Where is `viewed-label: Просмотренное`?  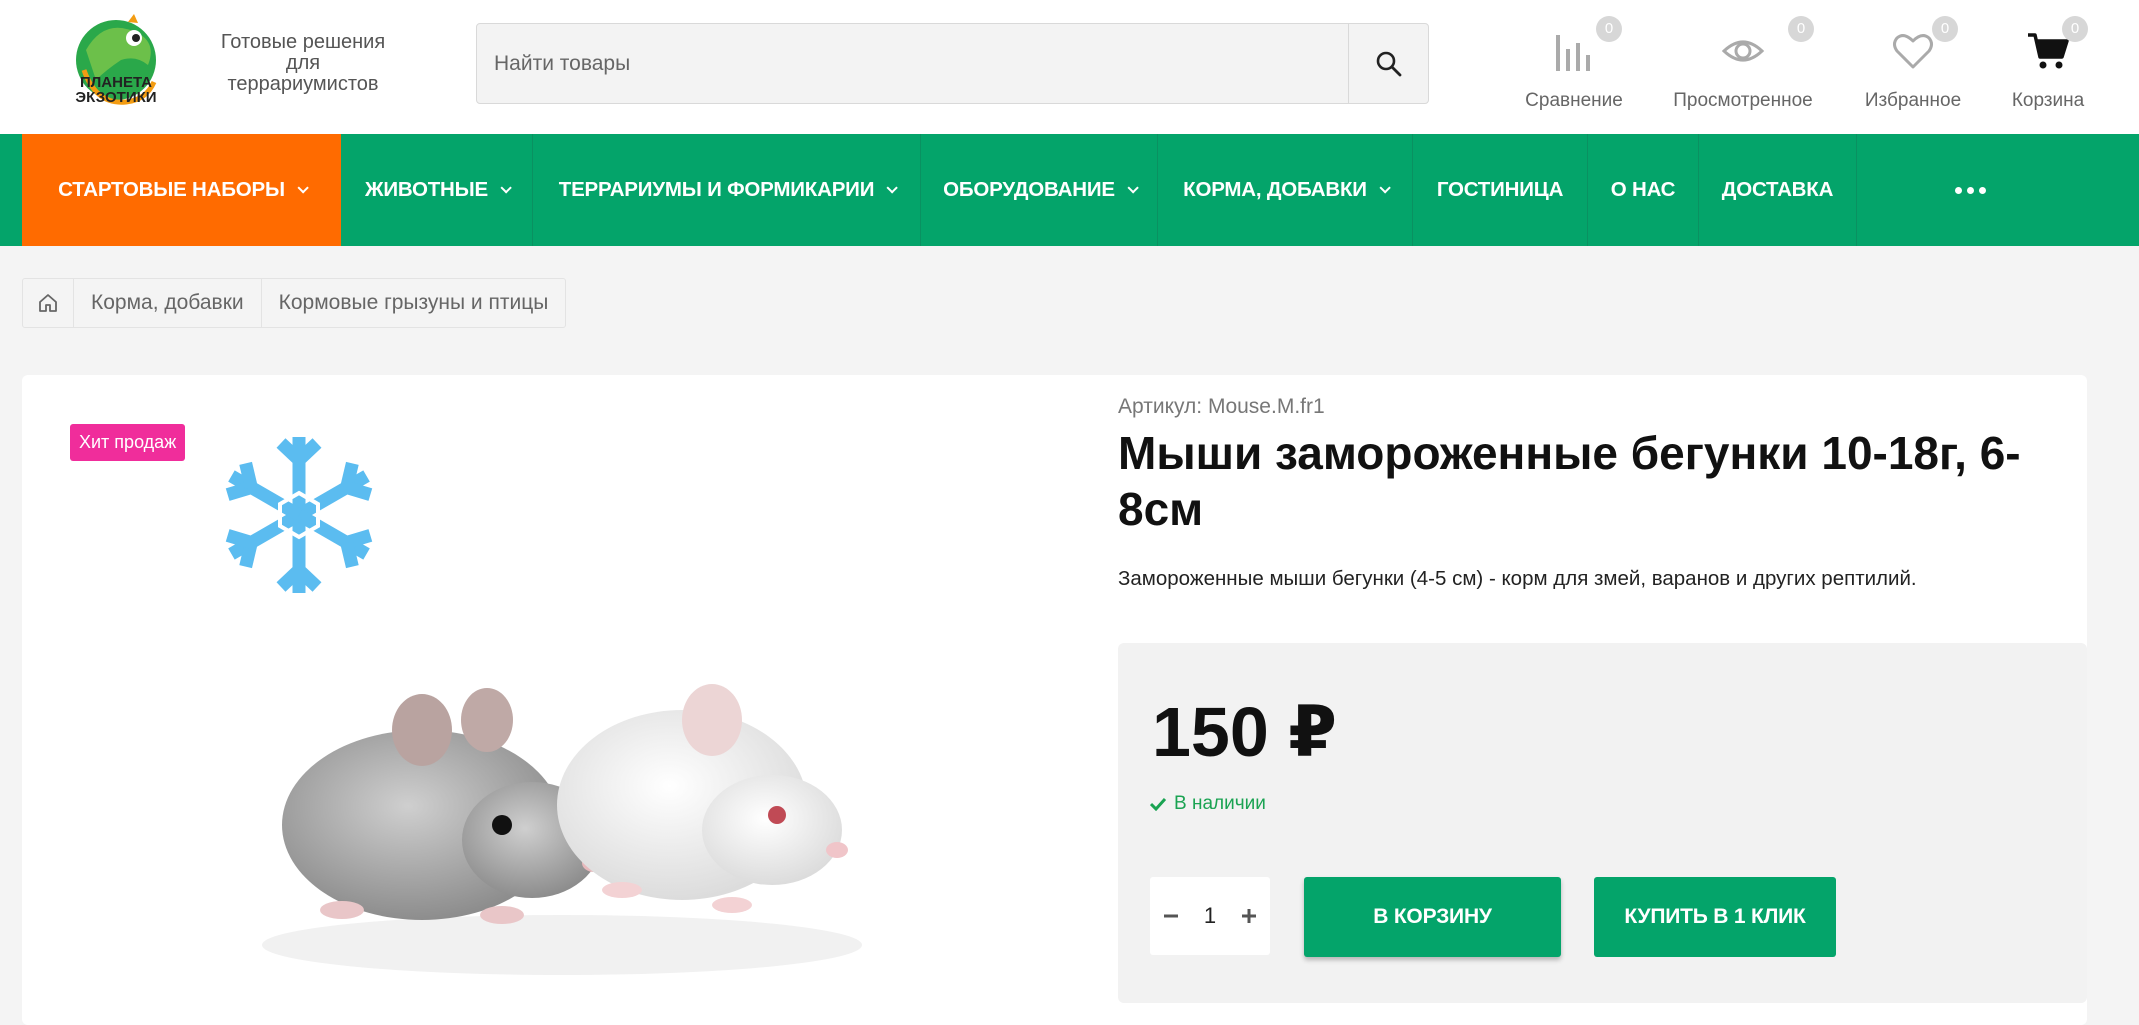
viewed-label: Просмотренное is located at coordinates (1743, 100).